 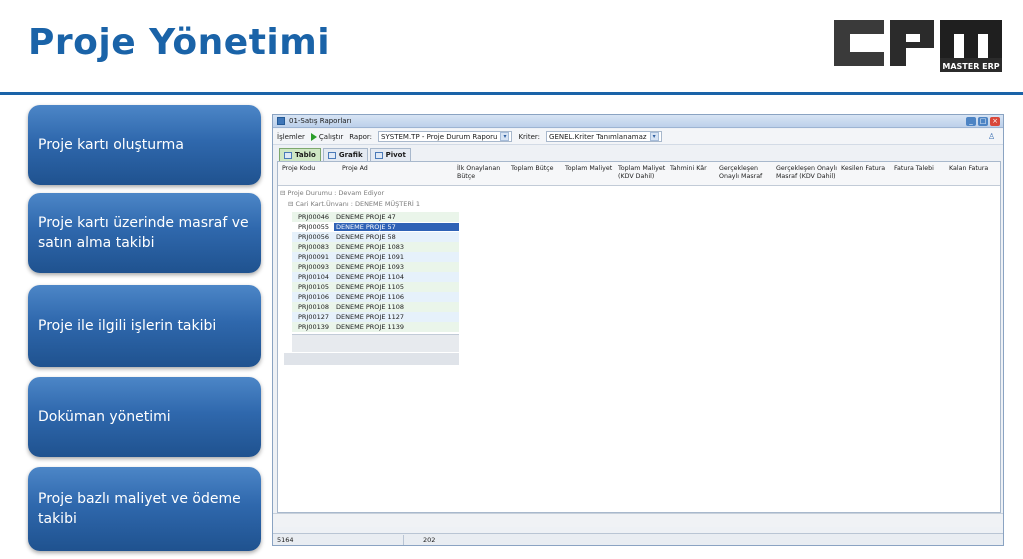 What do you see at coordinates (104, 417) in the screenshot?
I see `feature-label: Doküman yönetimi` at bounding box center [104, 417].